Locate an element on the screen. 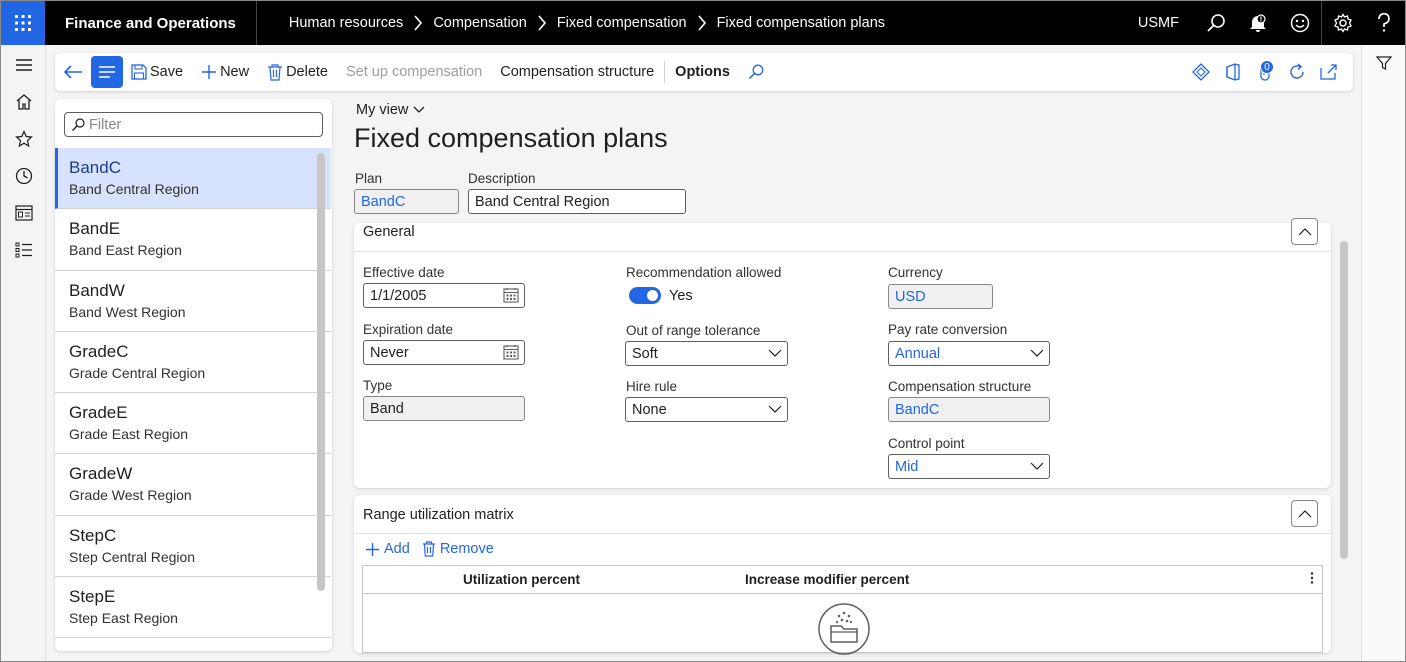 The image size is (1406, 662). remove-row-button: Remove is located at coordinates (458, 549).